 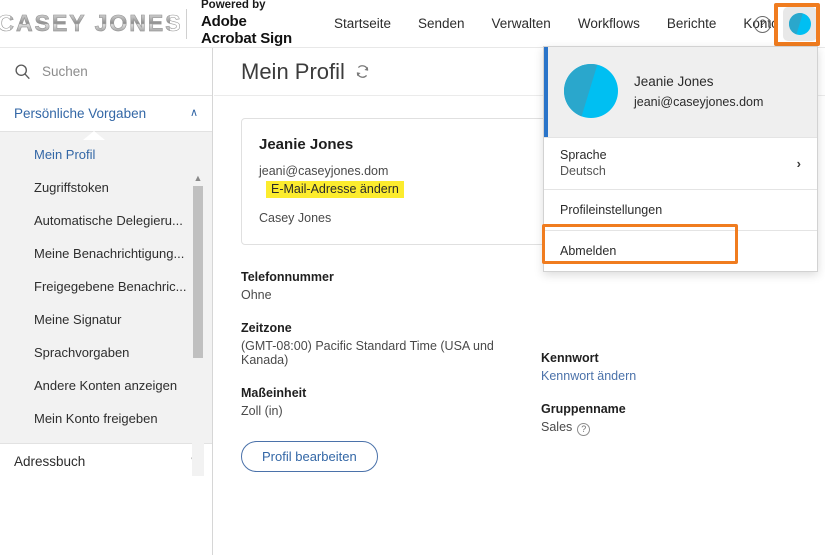 What do you see at coordinates (671, 367) in the screenshot?
I see `field-kennwort: Kennwort Kennwort ändern` at bounding box center [671, 367].